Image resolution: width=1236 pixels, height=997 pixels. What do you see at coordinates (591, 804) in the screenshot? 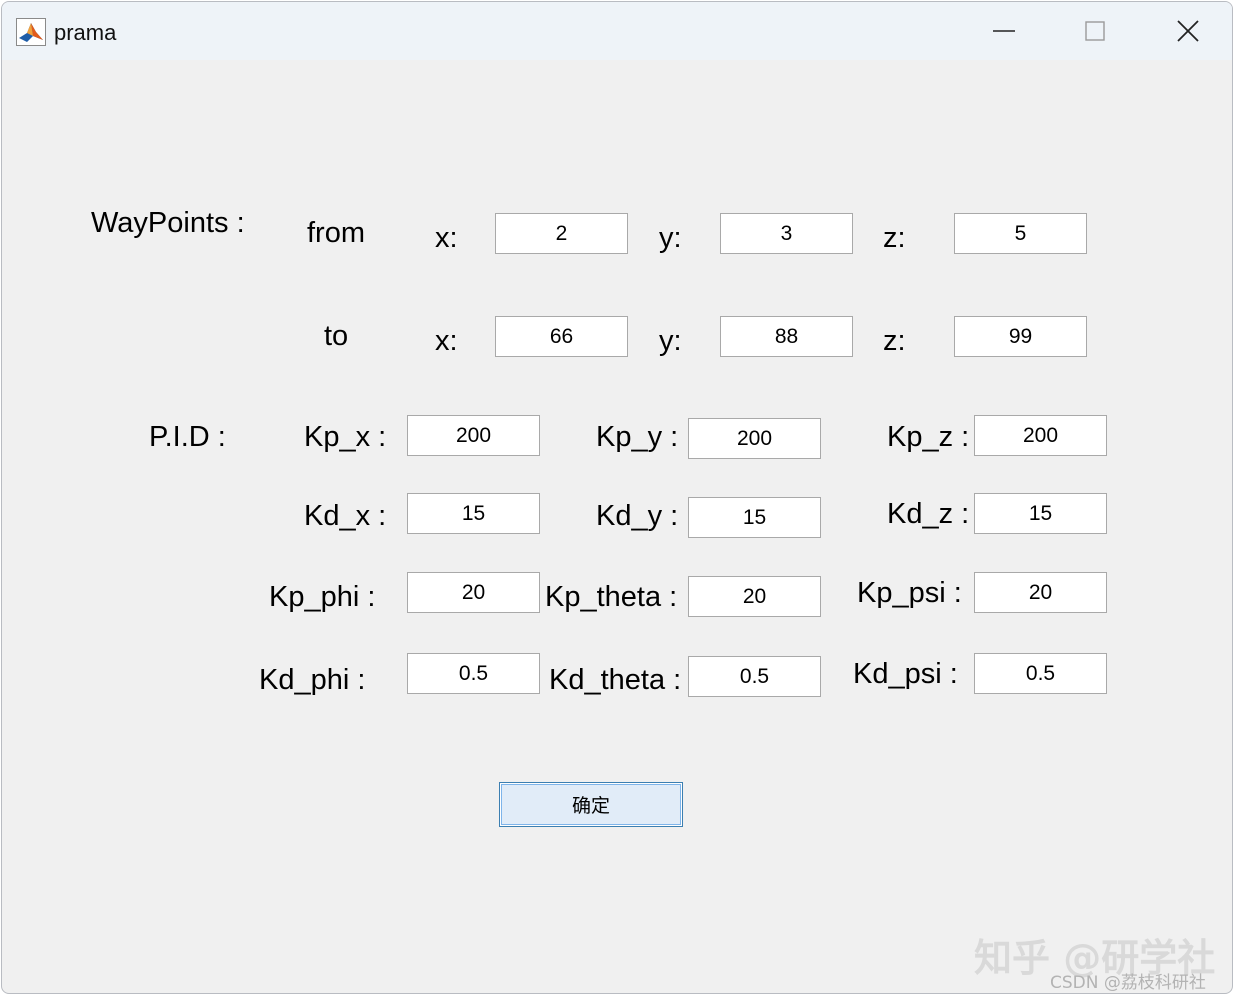
I see `confirm-button: 确定` at bounding box center [591, 804].